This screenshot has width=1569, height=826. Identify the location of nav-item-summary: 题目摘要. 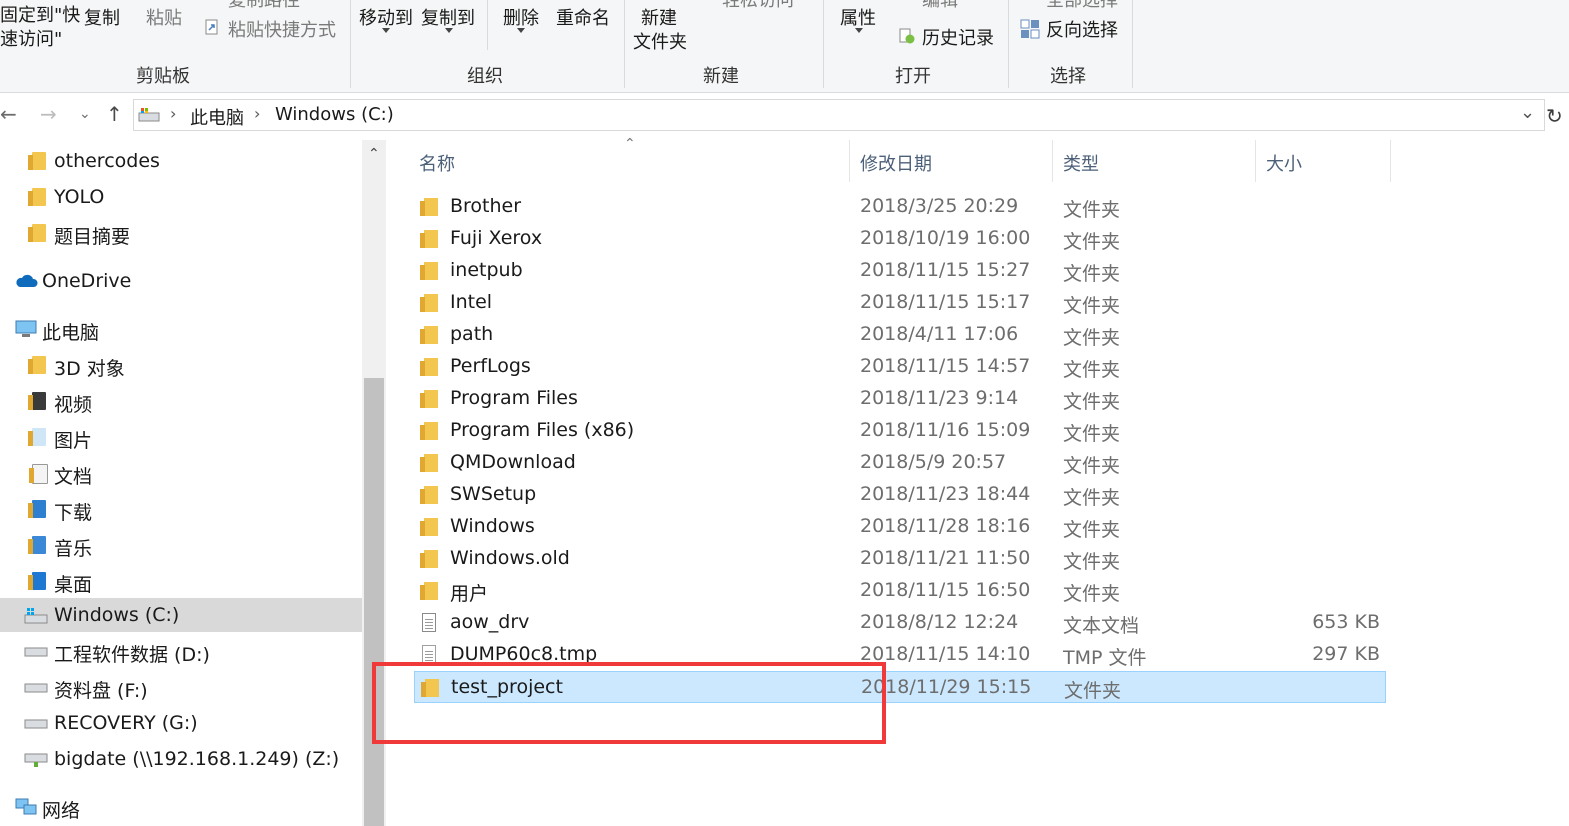
(181, 233).